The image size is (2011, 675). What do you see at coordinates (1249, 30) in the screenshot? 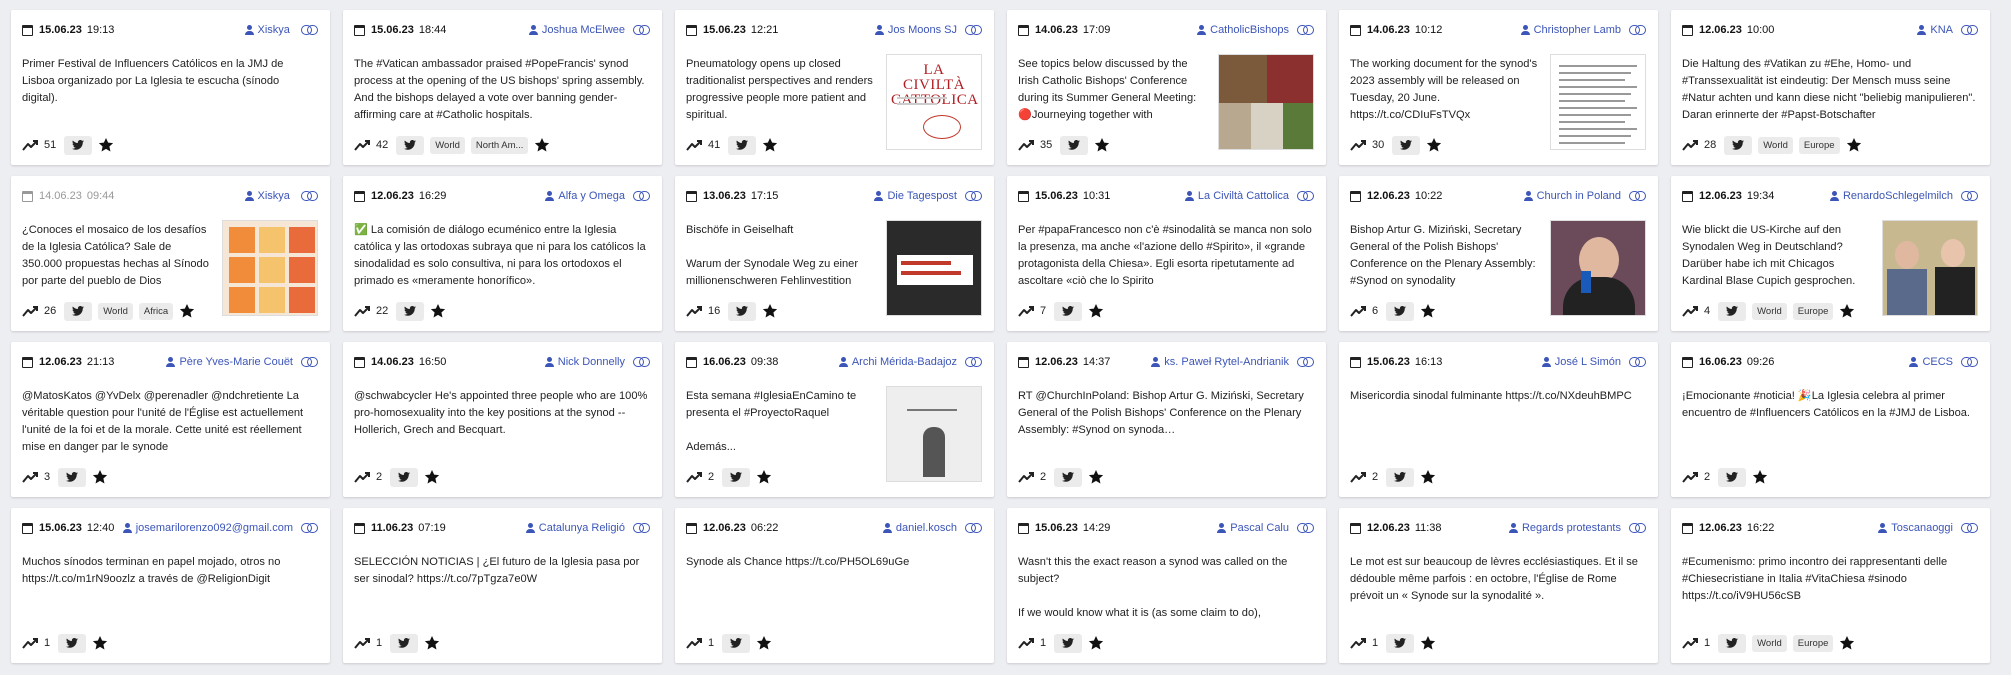
I see `author-name: CatholicBishops` at bounding box center [1249, 30].